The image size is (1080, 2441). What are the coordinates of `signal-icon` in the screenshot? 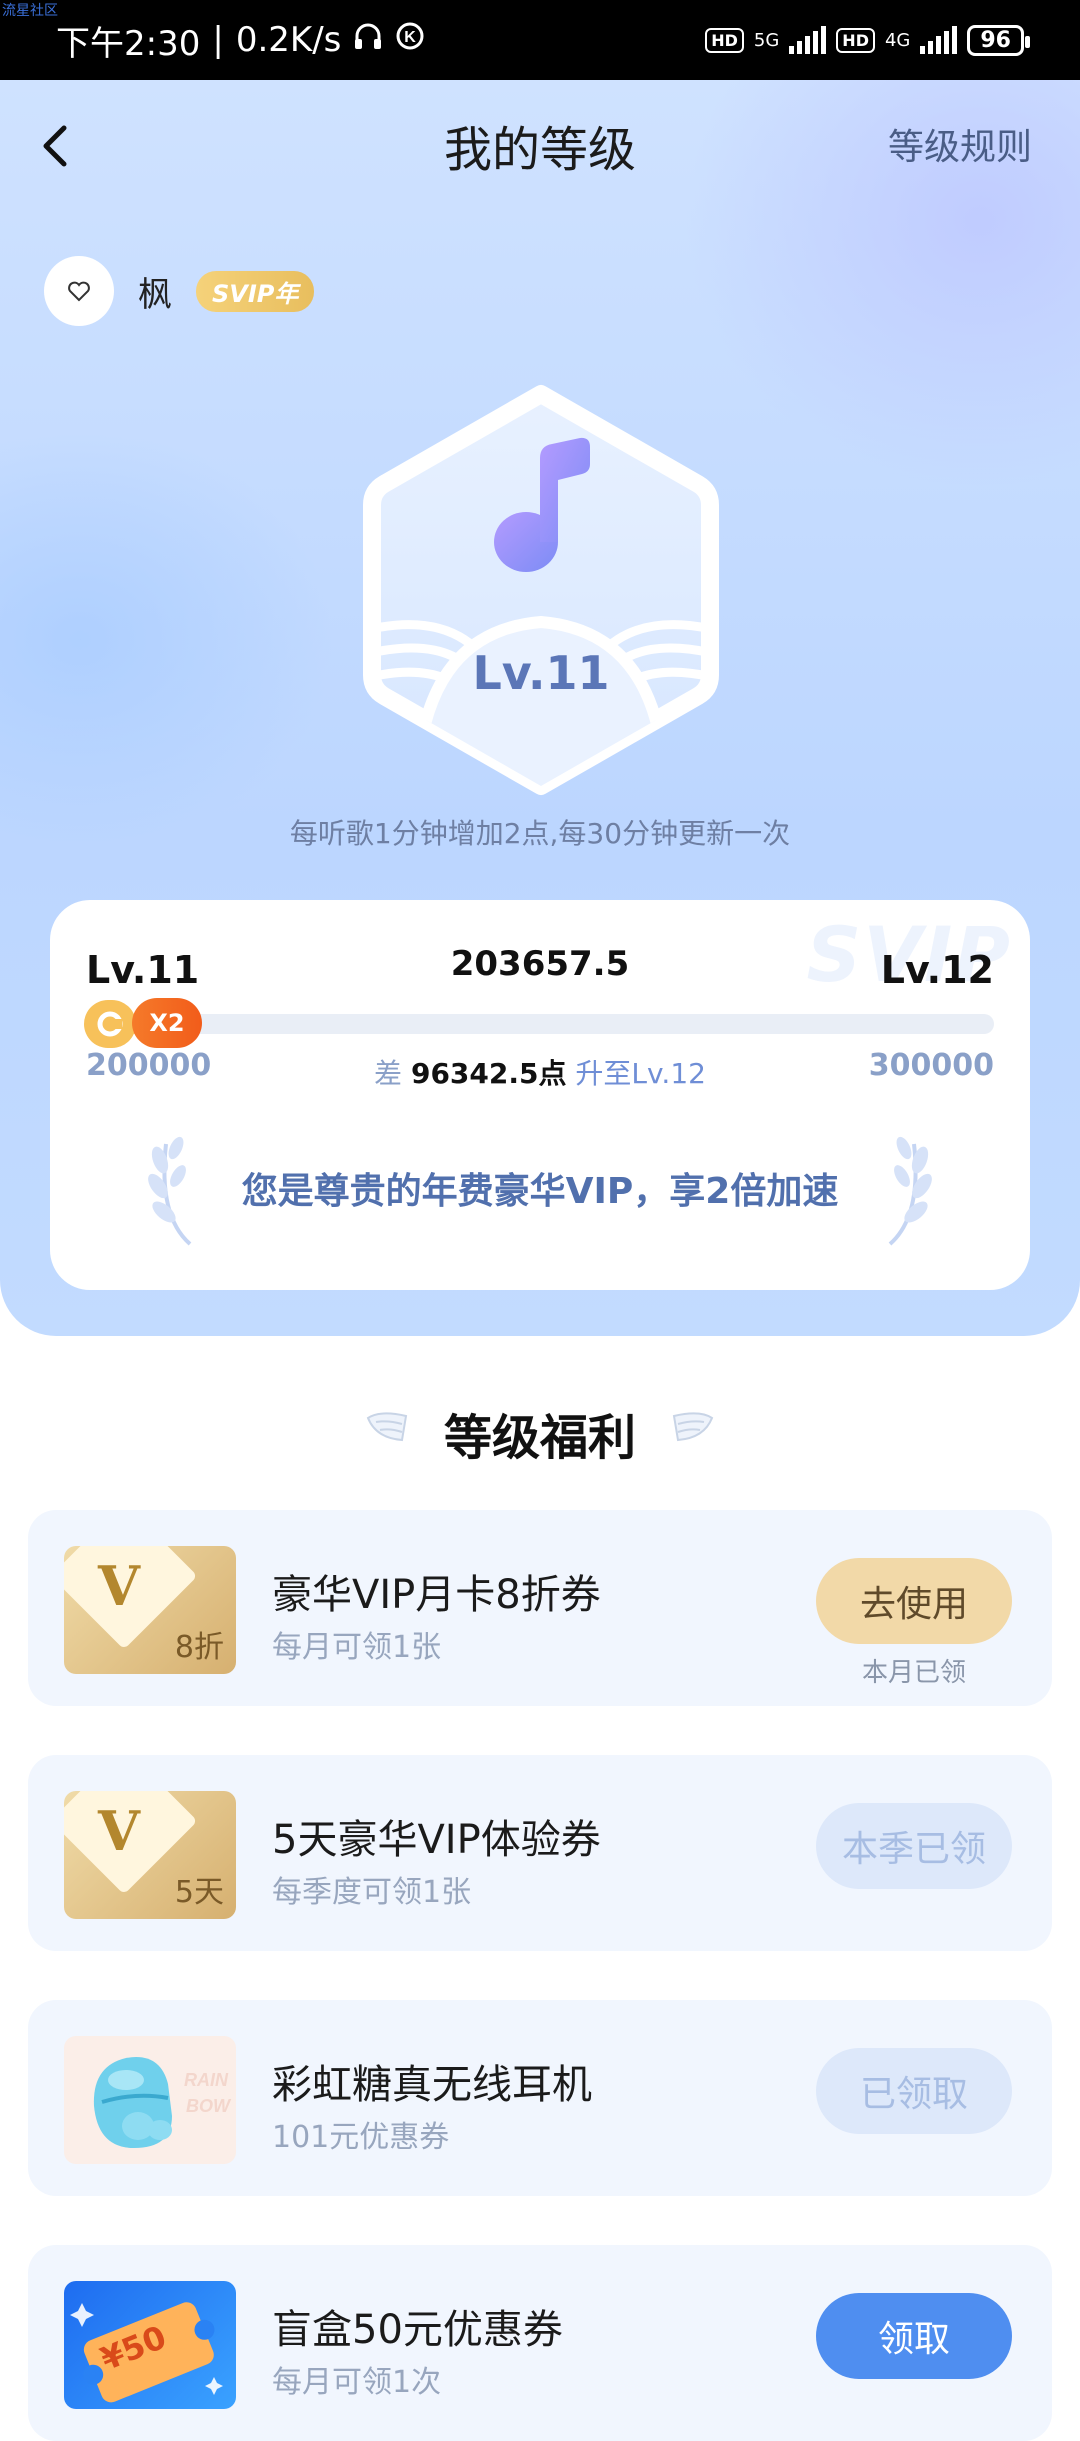 It's located at (808, 40).